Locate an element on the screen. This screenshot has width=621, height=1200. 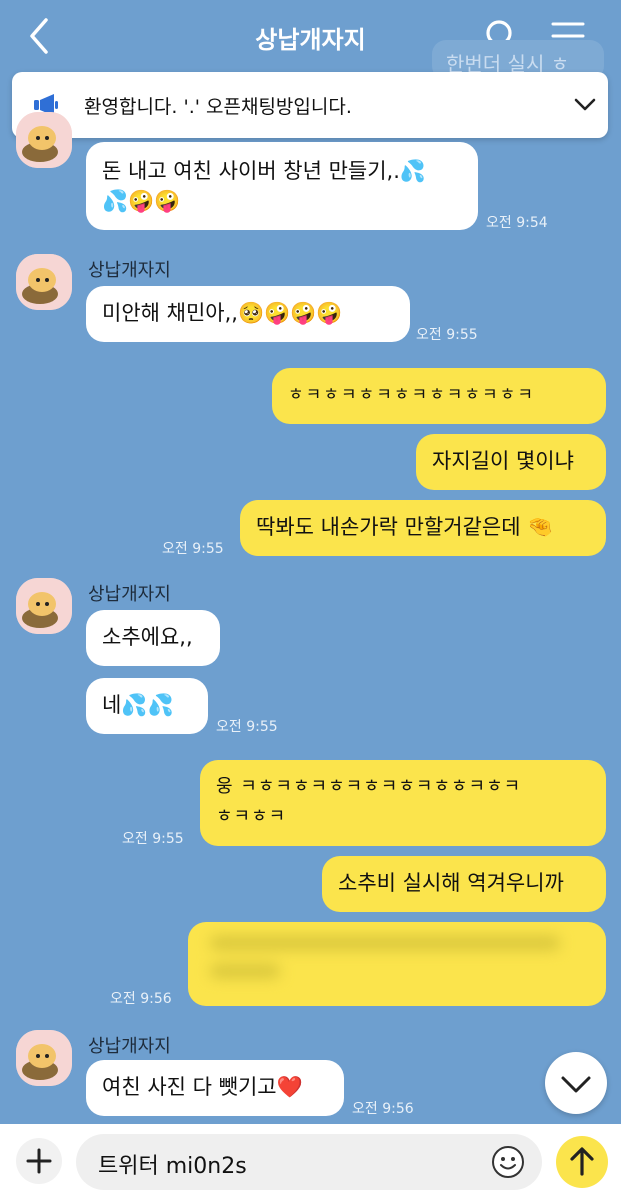
message-composer: 트위터 mi0n2s is located at coordinates (310, 1162).